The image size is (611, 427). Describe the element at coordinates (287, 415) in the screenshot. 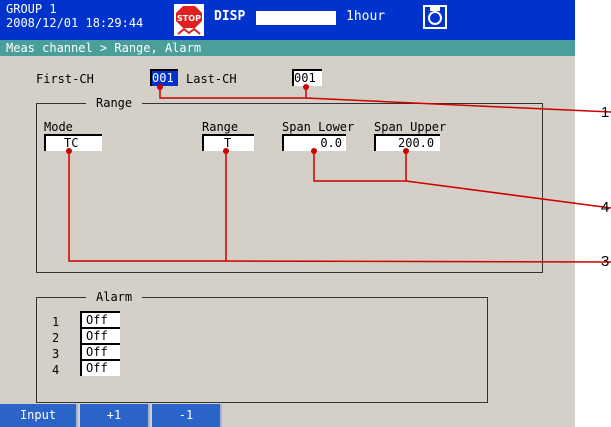

I see `softkey-bar: Input +1 -1` at that location.